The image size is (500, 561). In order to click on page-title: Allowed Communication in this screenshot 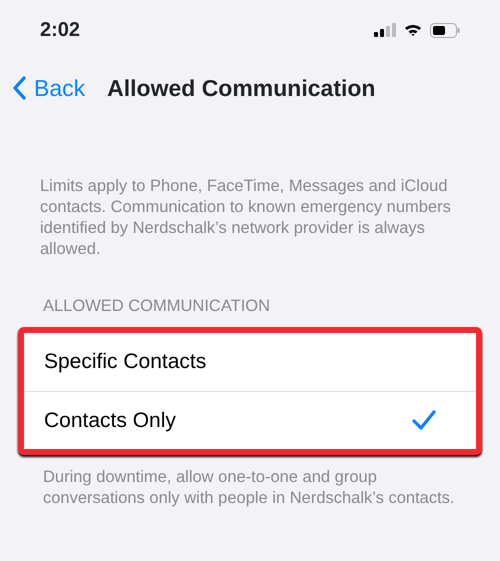, I will do `click(241, 88)`.